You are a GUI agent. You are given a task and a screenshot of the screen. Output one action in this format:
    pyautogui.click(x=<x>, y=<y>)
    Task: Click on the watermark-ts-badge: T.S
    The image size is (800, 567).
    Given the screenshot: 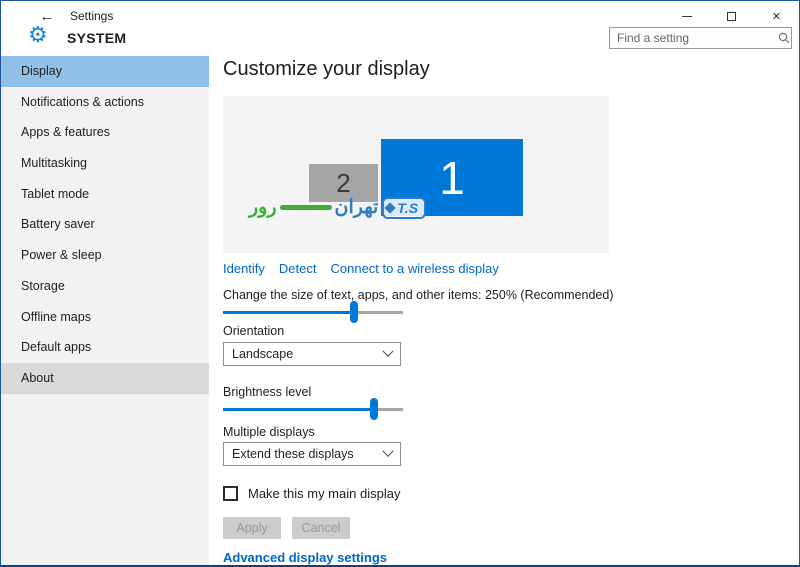 What is the action you would take?
    pyautogui.click(x=404, y=207)
    